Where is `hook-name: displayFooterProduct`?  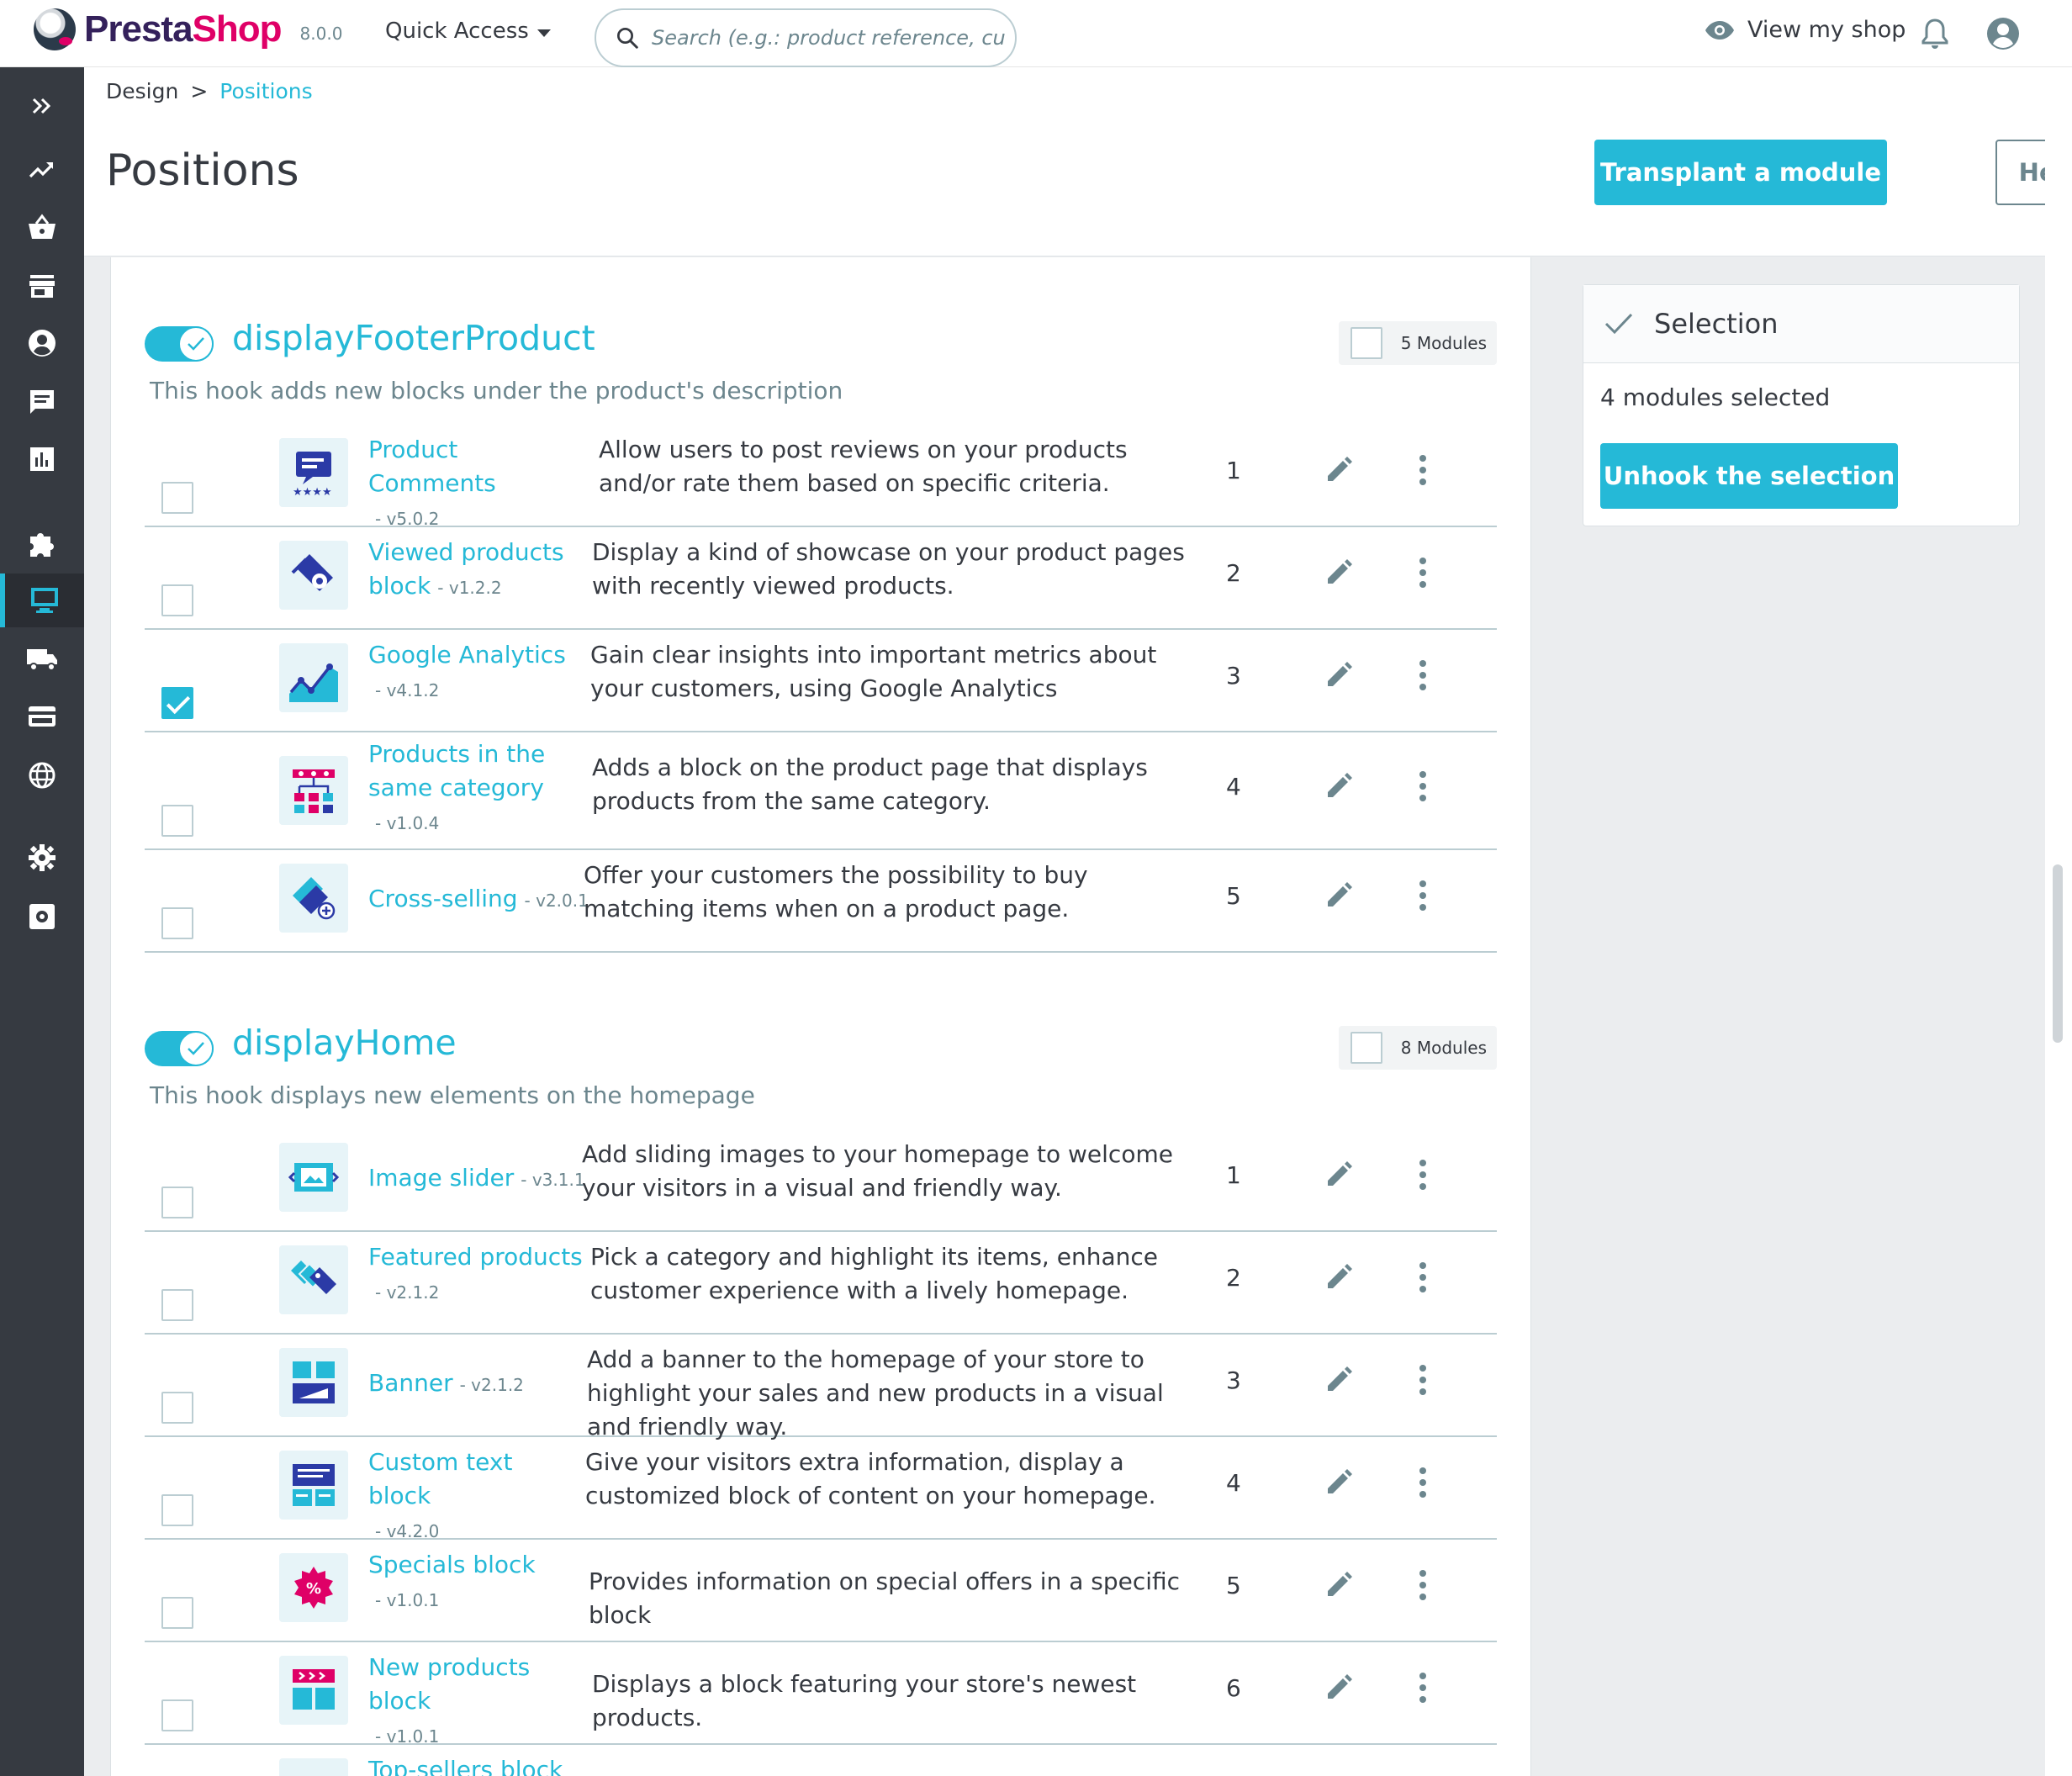 hook-name: displayFooterProduct is located at coordinates (413, 338).